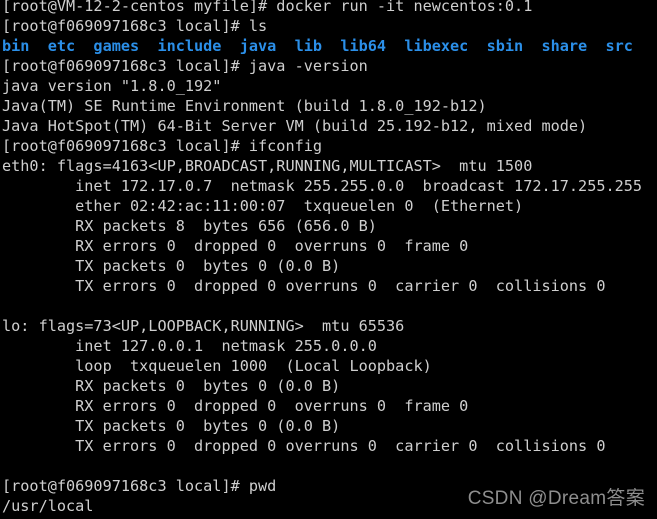 The image size is (657, 519). What do you see at coordinates (135, 26) in the screenshot?
I see `terminal-line: [root@f069097168c3 local]# ls` at bounding box center [135, 26].